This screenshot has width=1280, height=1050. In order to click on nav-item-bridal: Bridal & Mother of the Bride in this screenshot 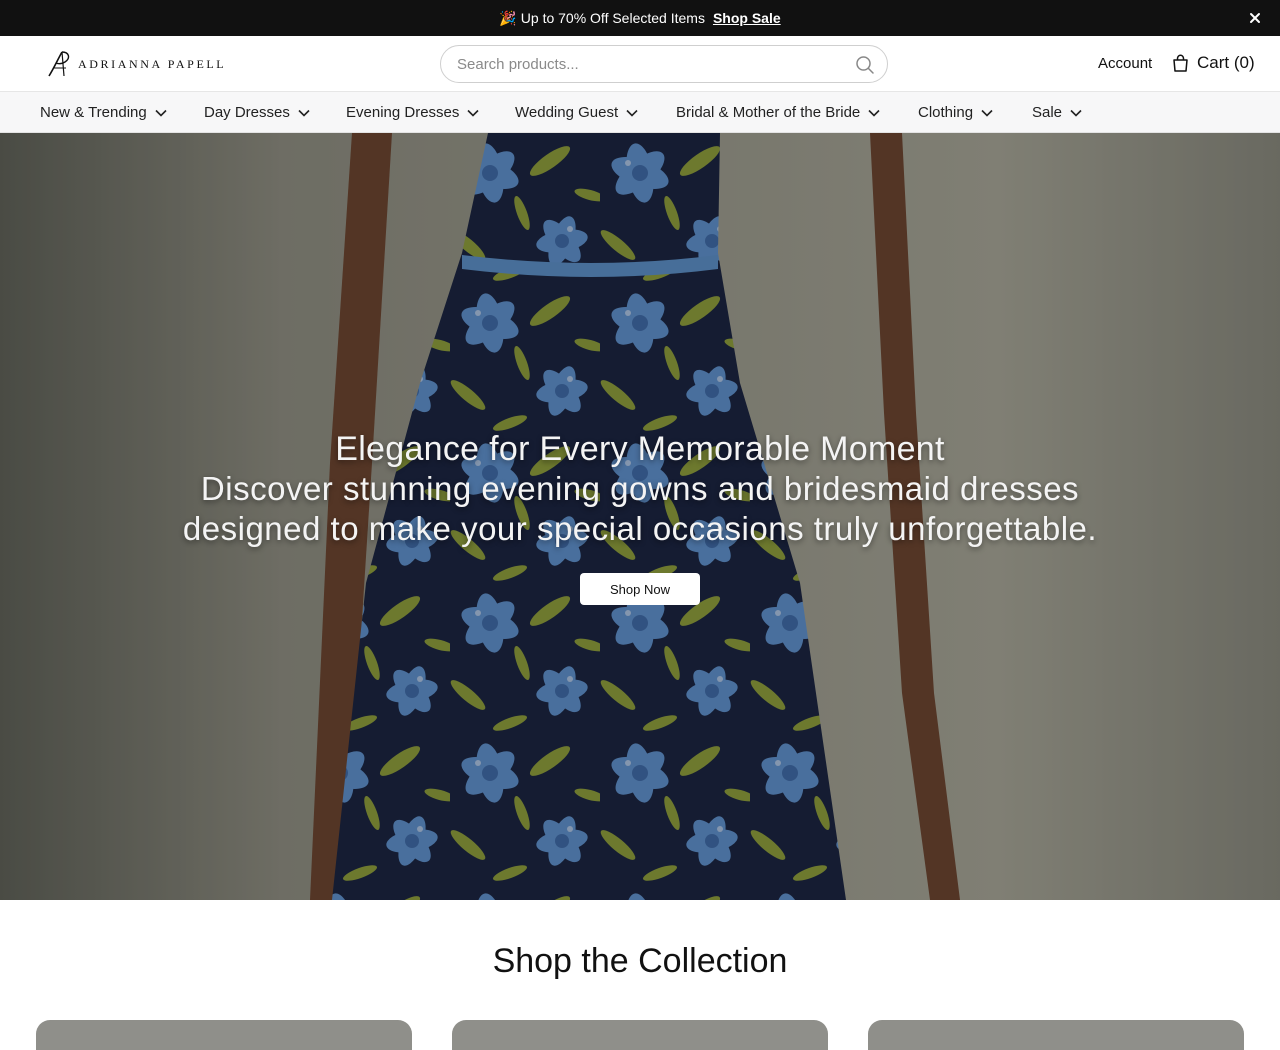, I will do `click(778, 112)`.